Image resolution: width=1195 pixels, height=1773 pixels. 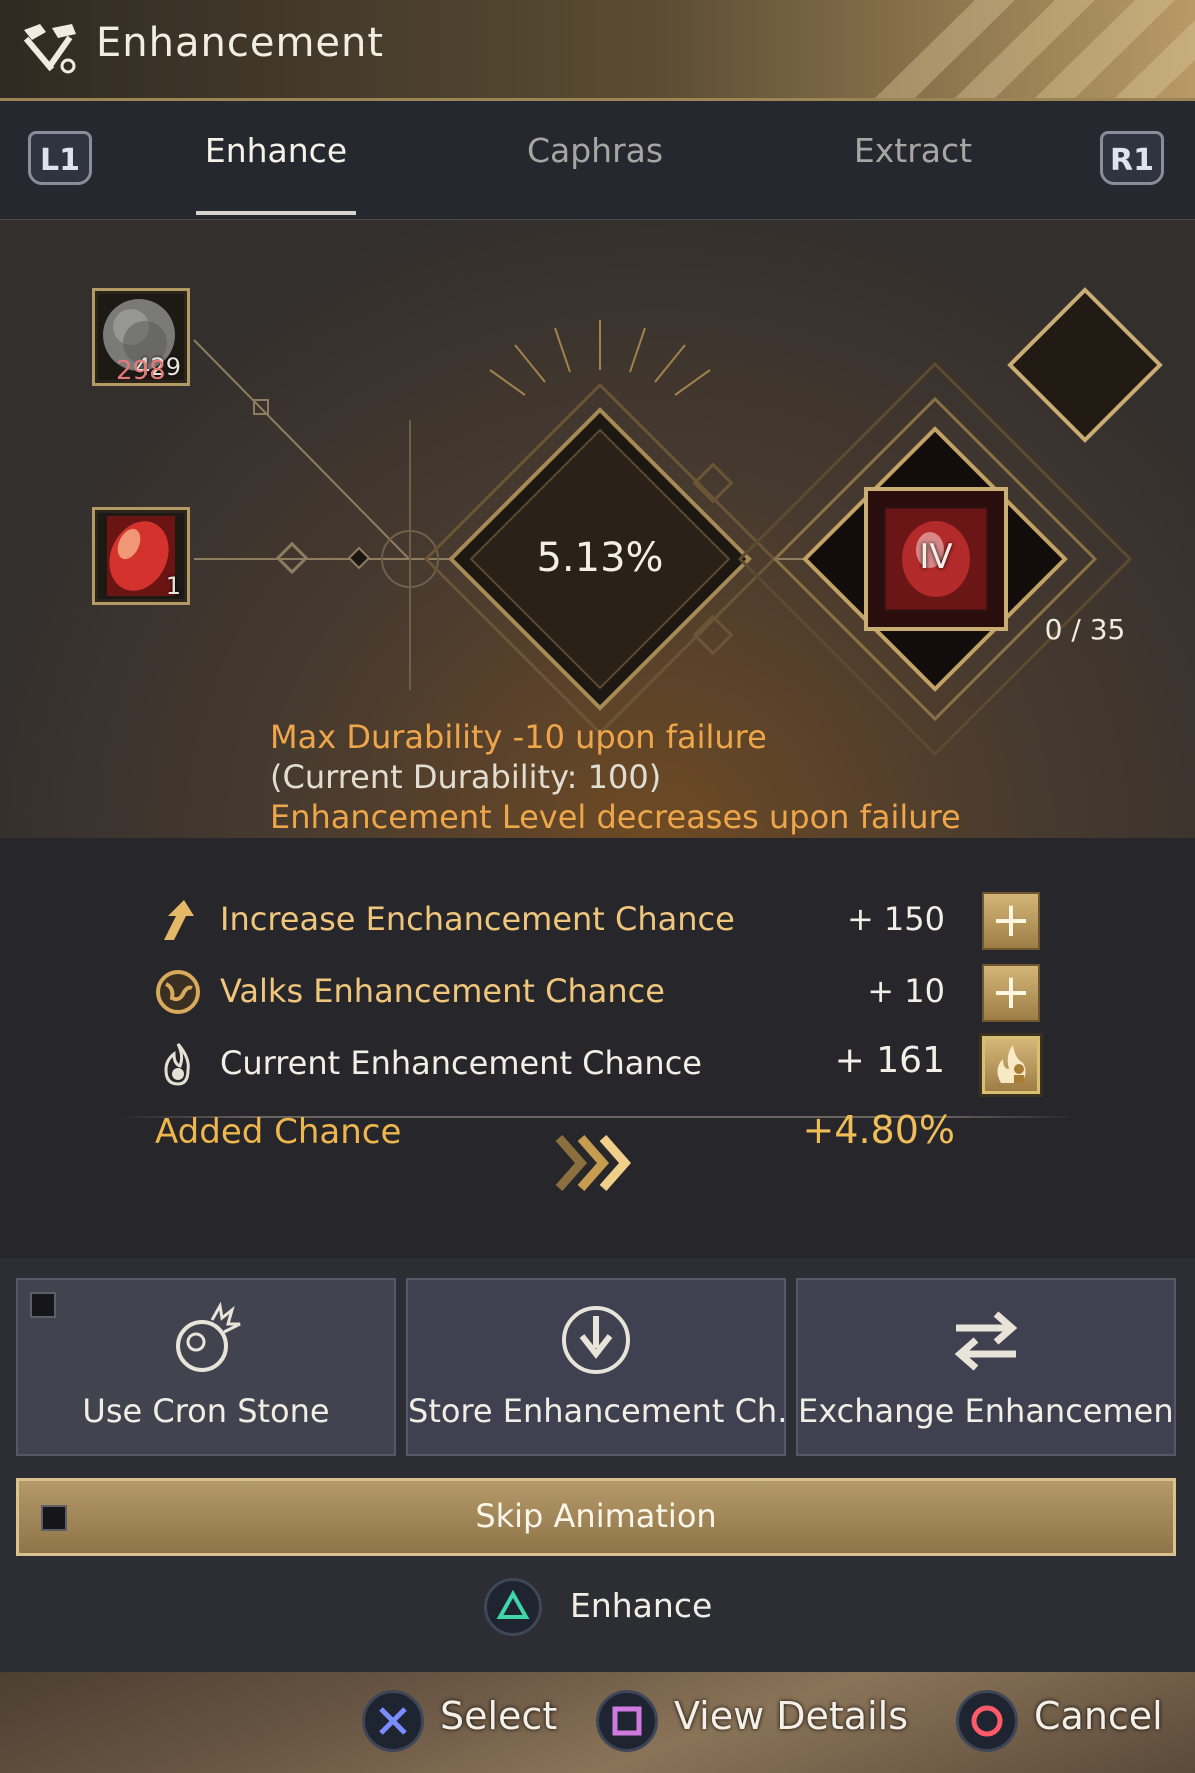 I want to click on stat-value: + 10, so click(x=906, y=991).